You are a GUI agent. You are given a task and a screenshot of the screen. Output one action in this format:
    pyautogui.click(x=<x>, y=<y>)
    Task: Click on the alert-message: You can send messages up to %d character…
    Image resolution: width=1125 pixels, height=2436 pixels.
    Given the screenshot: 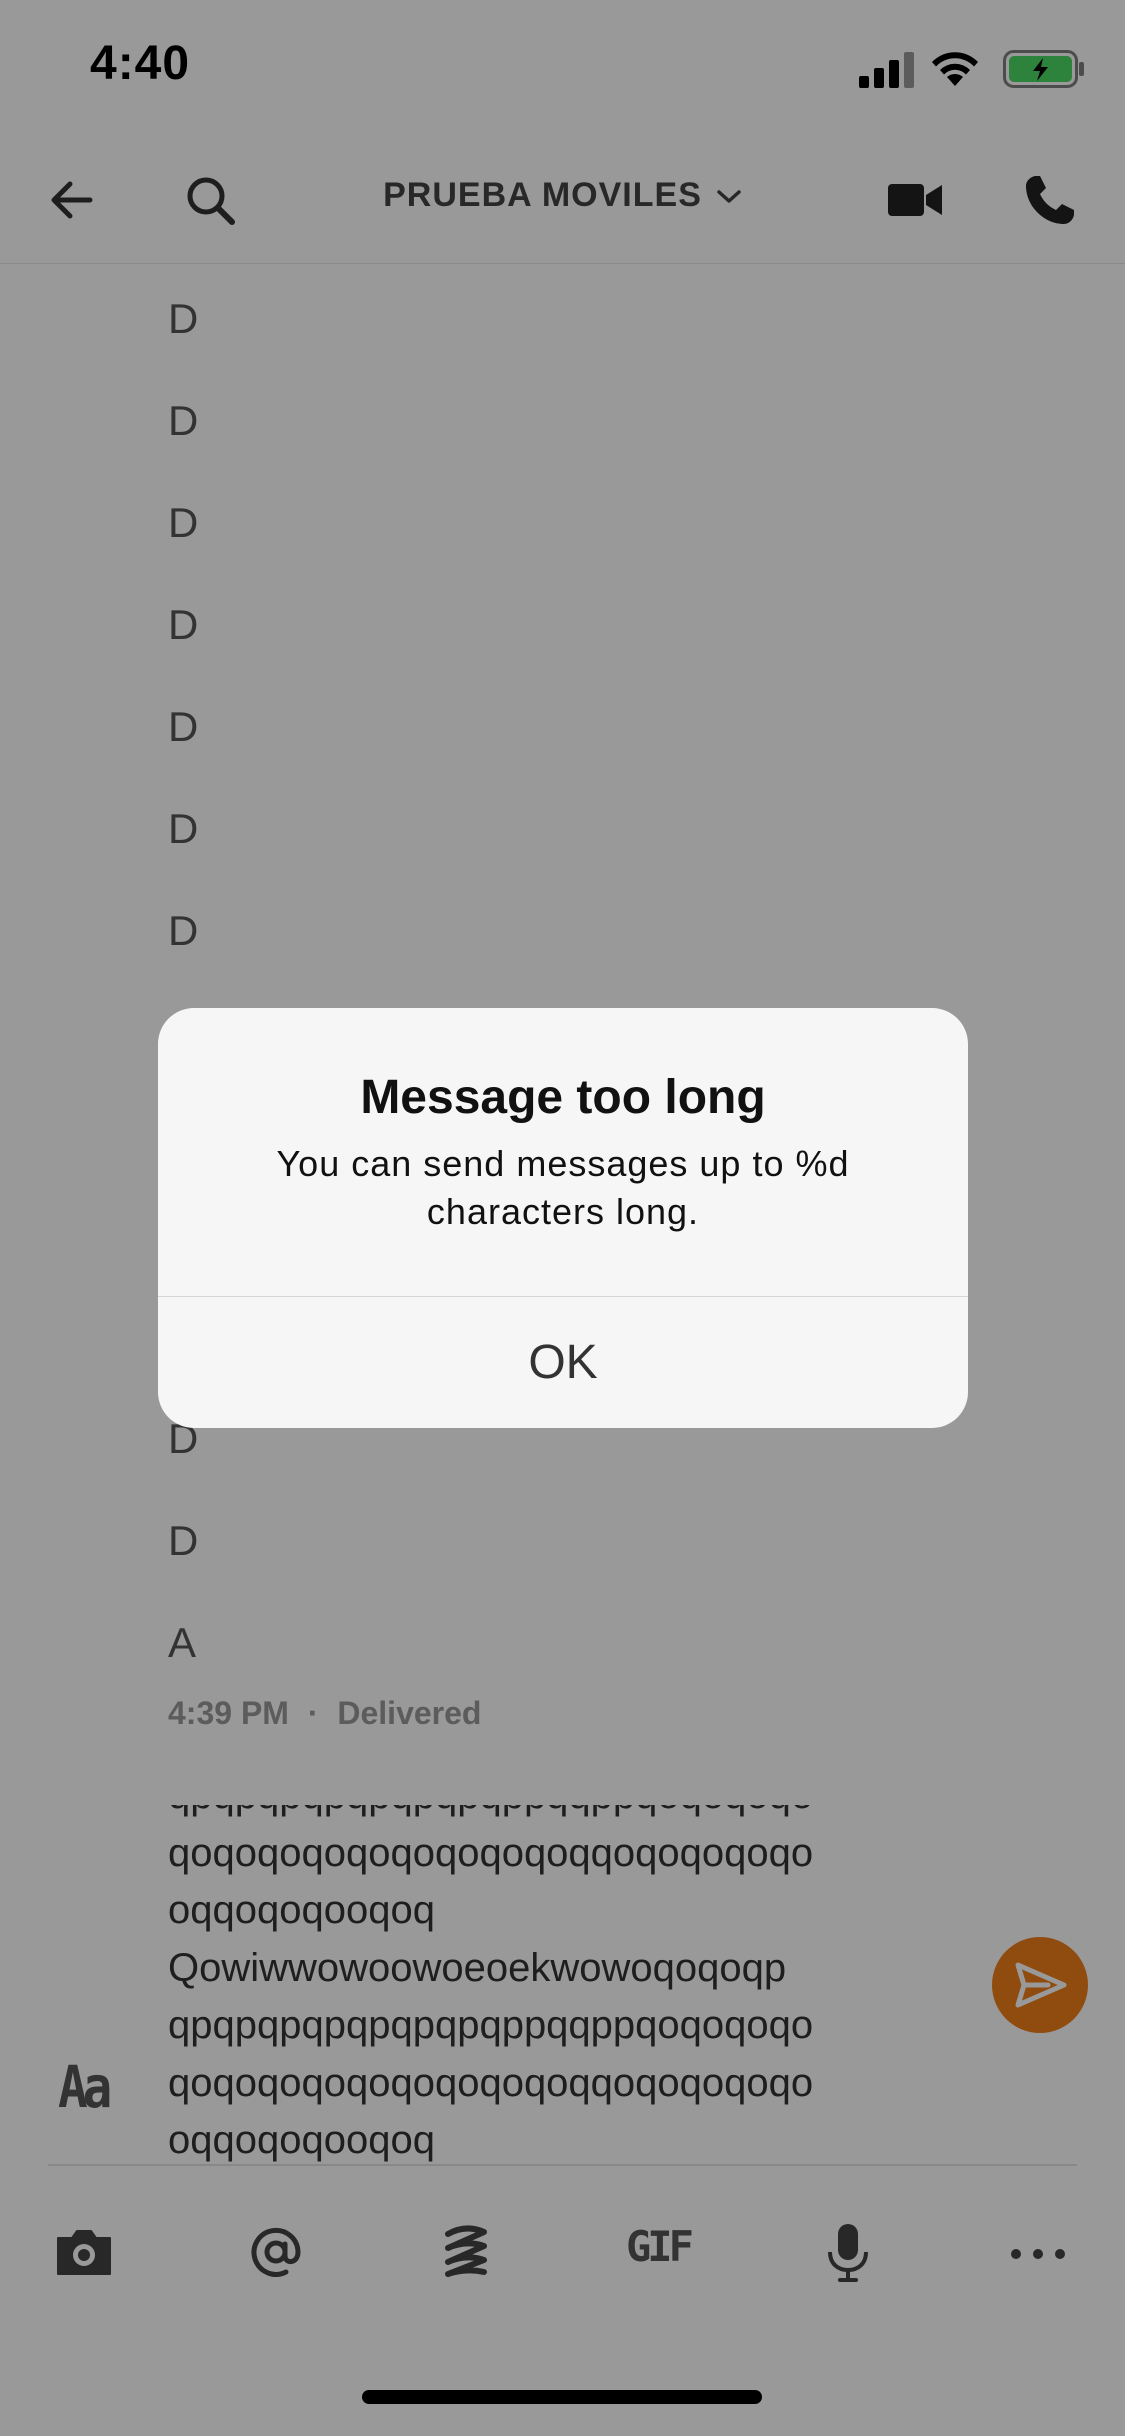 What is the action you would take?
    pyautogui.click(x=563, y=1187)
    